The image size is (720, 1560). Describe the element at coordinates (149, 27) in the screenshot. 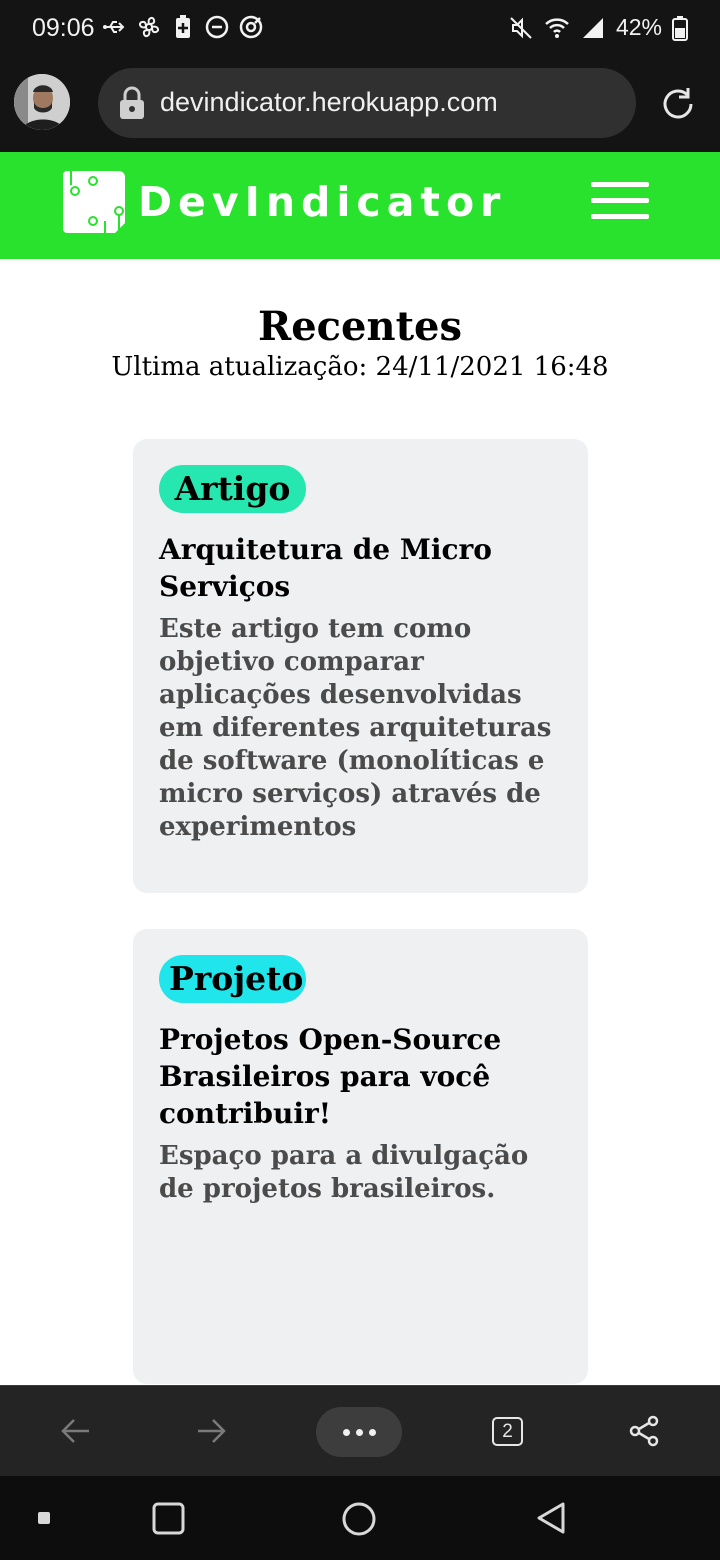

I see `fan-icon` at that location.